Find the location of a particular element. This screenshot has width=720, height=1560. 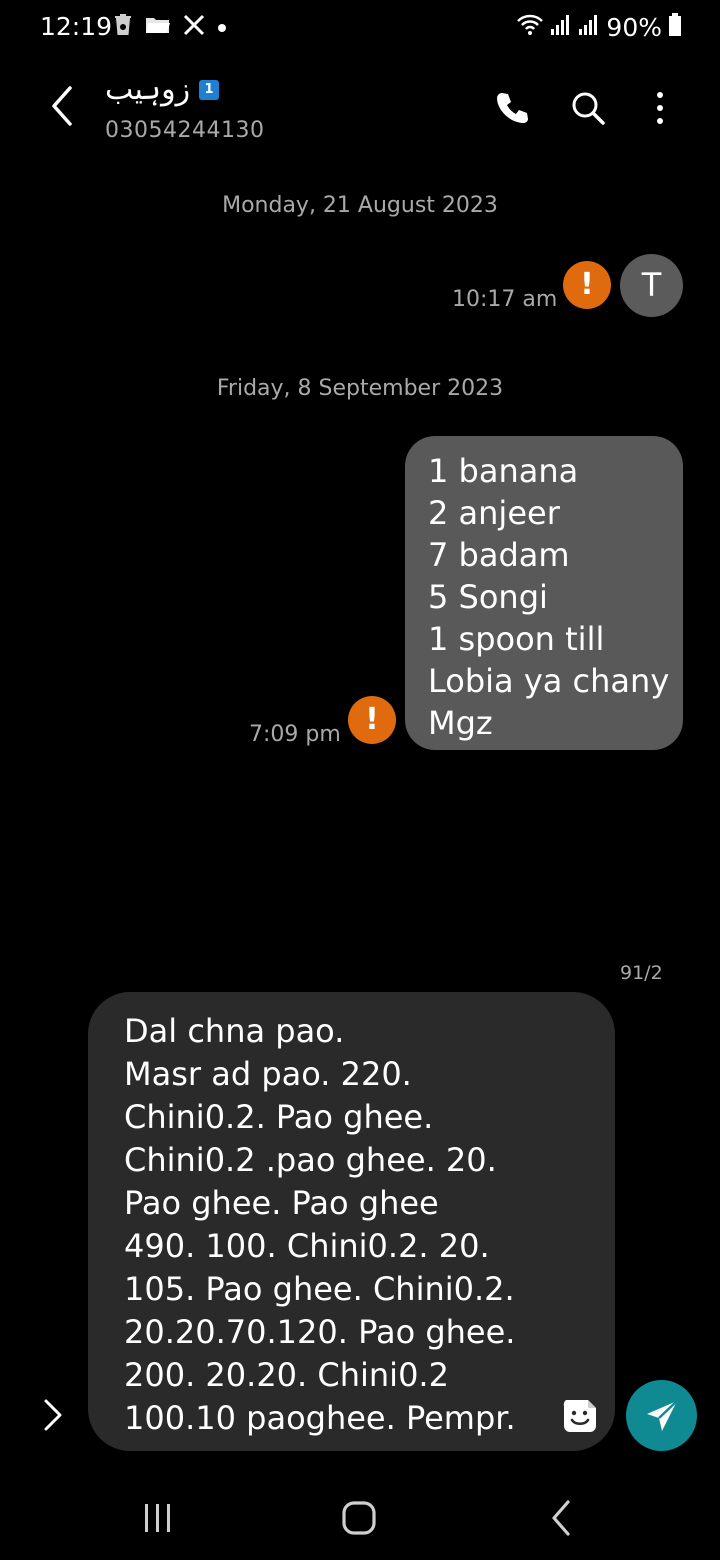

folder-icon is located at coordinates (158, 27).